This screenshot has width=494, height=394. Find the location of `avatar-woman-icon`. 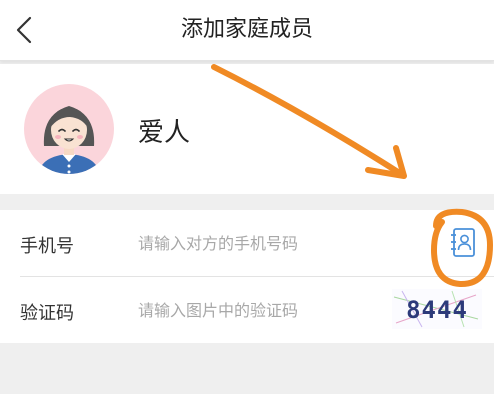

avatar-woman-icon is located at coordinates (69, 129).